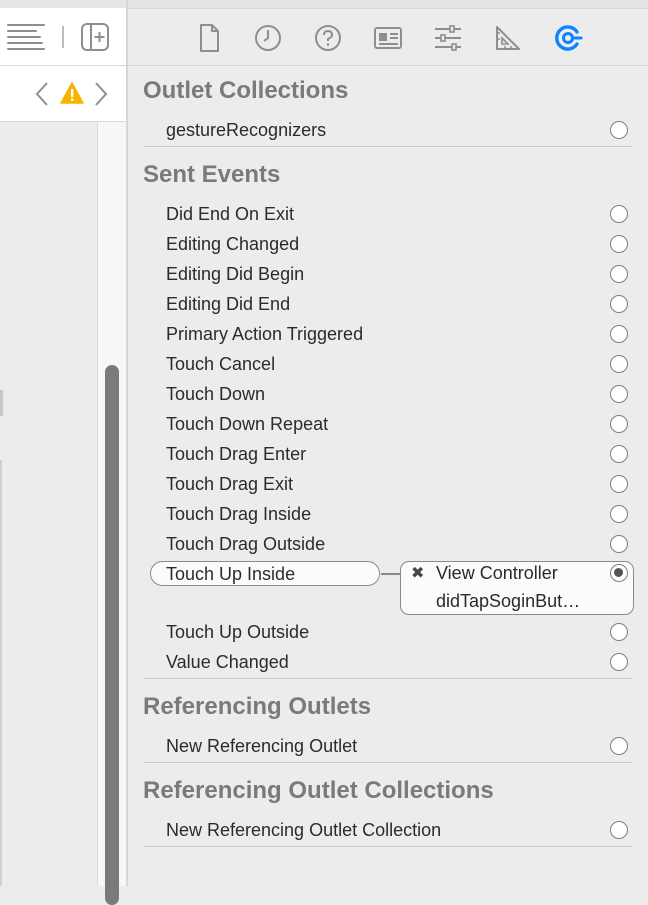 Image resolution: width=648 pixels, height=905 pixels. Describe the element at coordinates (246, 130) in the screenshot. I see `outlet-label: gestureRecognizers` at that location.